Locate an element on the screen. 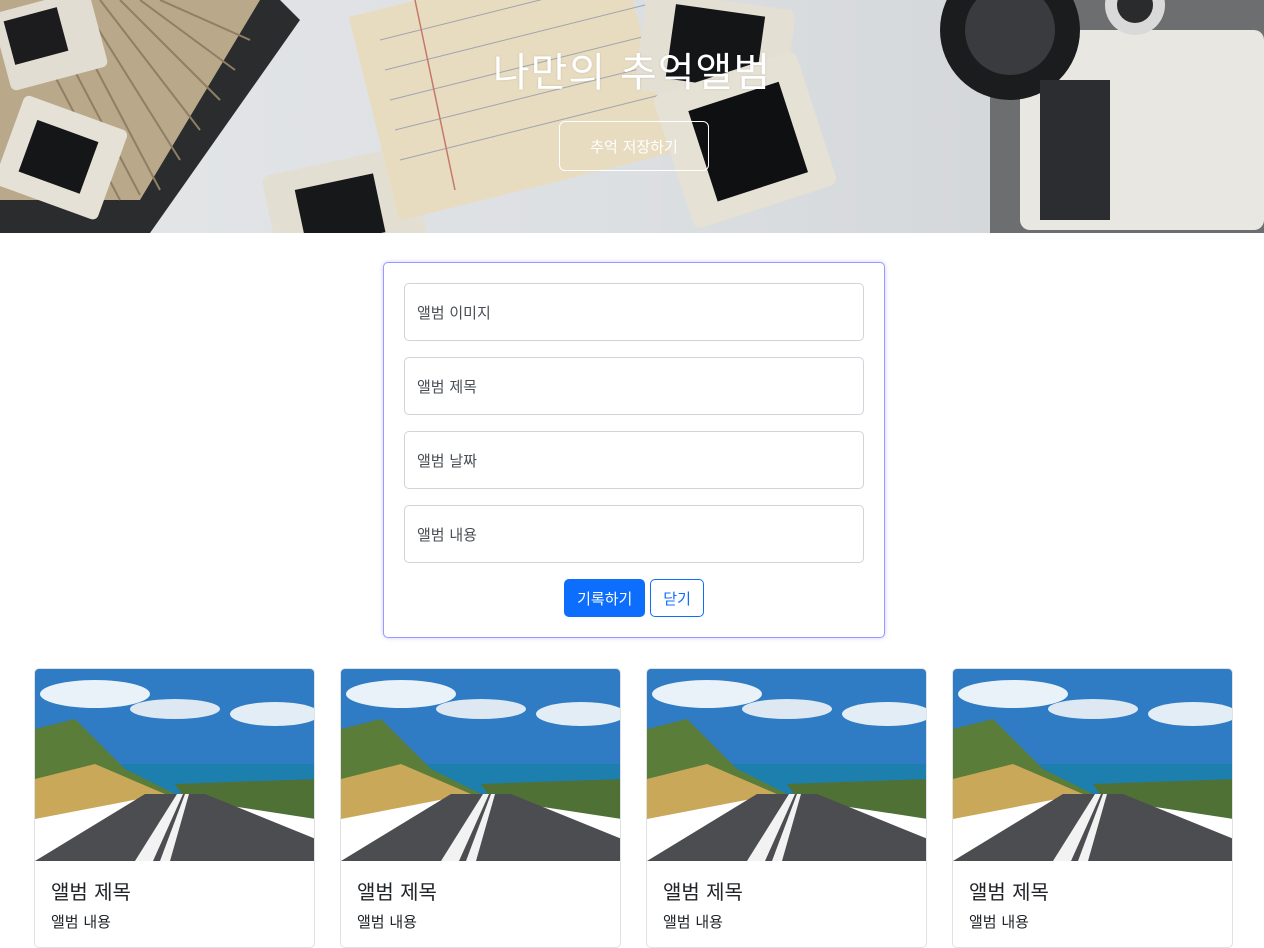 This screenshot has width=1264, height=948. form-button-row: 기록하기 닫기 is located at coordinates (634, 598).